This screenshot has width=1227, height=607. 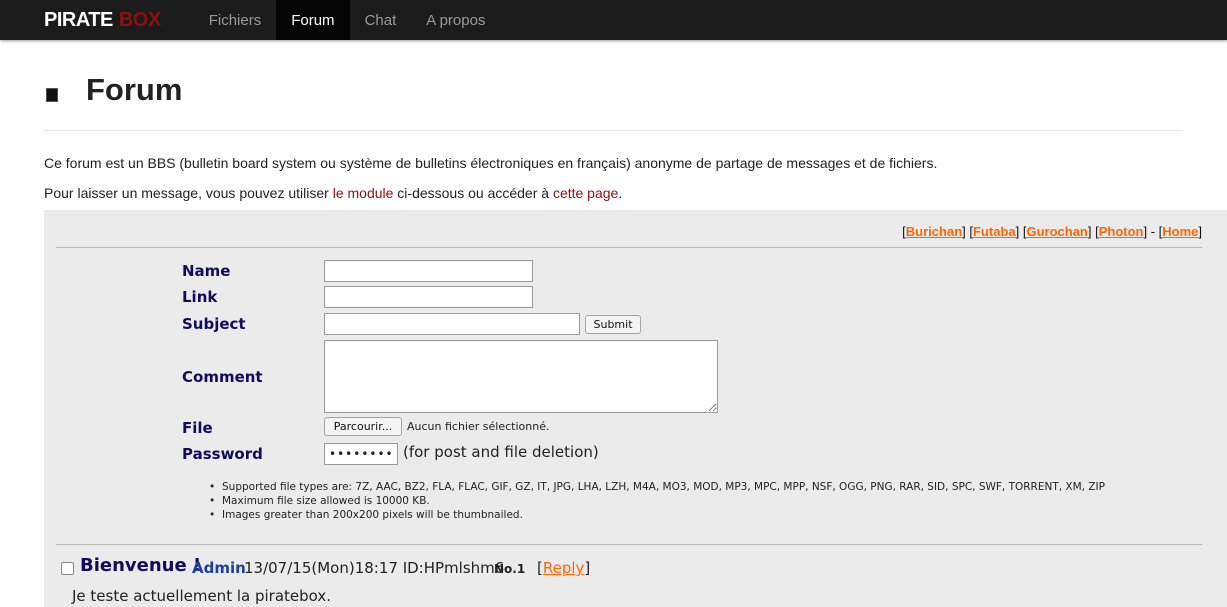 I want to click on brand-part-pirate: PIRATE, so click(x=78, y=19).